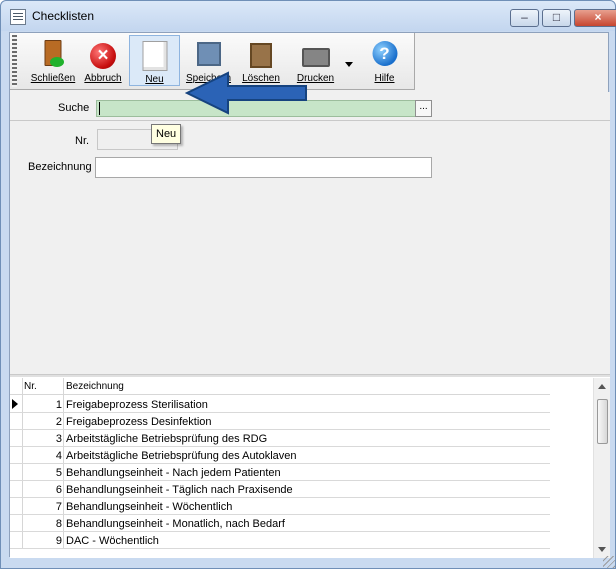 This screenshot has height=569, width=616. What do you see at coordinates (602, 549) in the screenshot?
I see `scroll-down-icon` at bounding box center [602, 549].